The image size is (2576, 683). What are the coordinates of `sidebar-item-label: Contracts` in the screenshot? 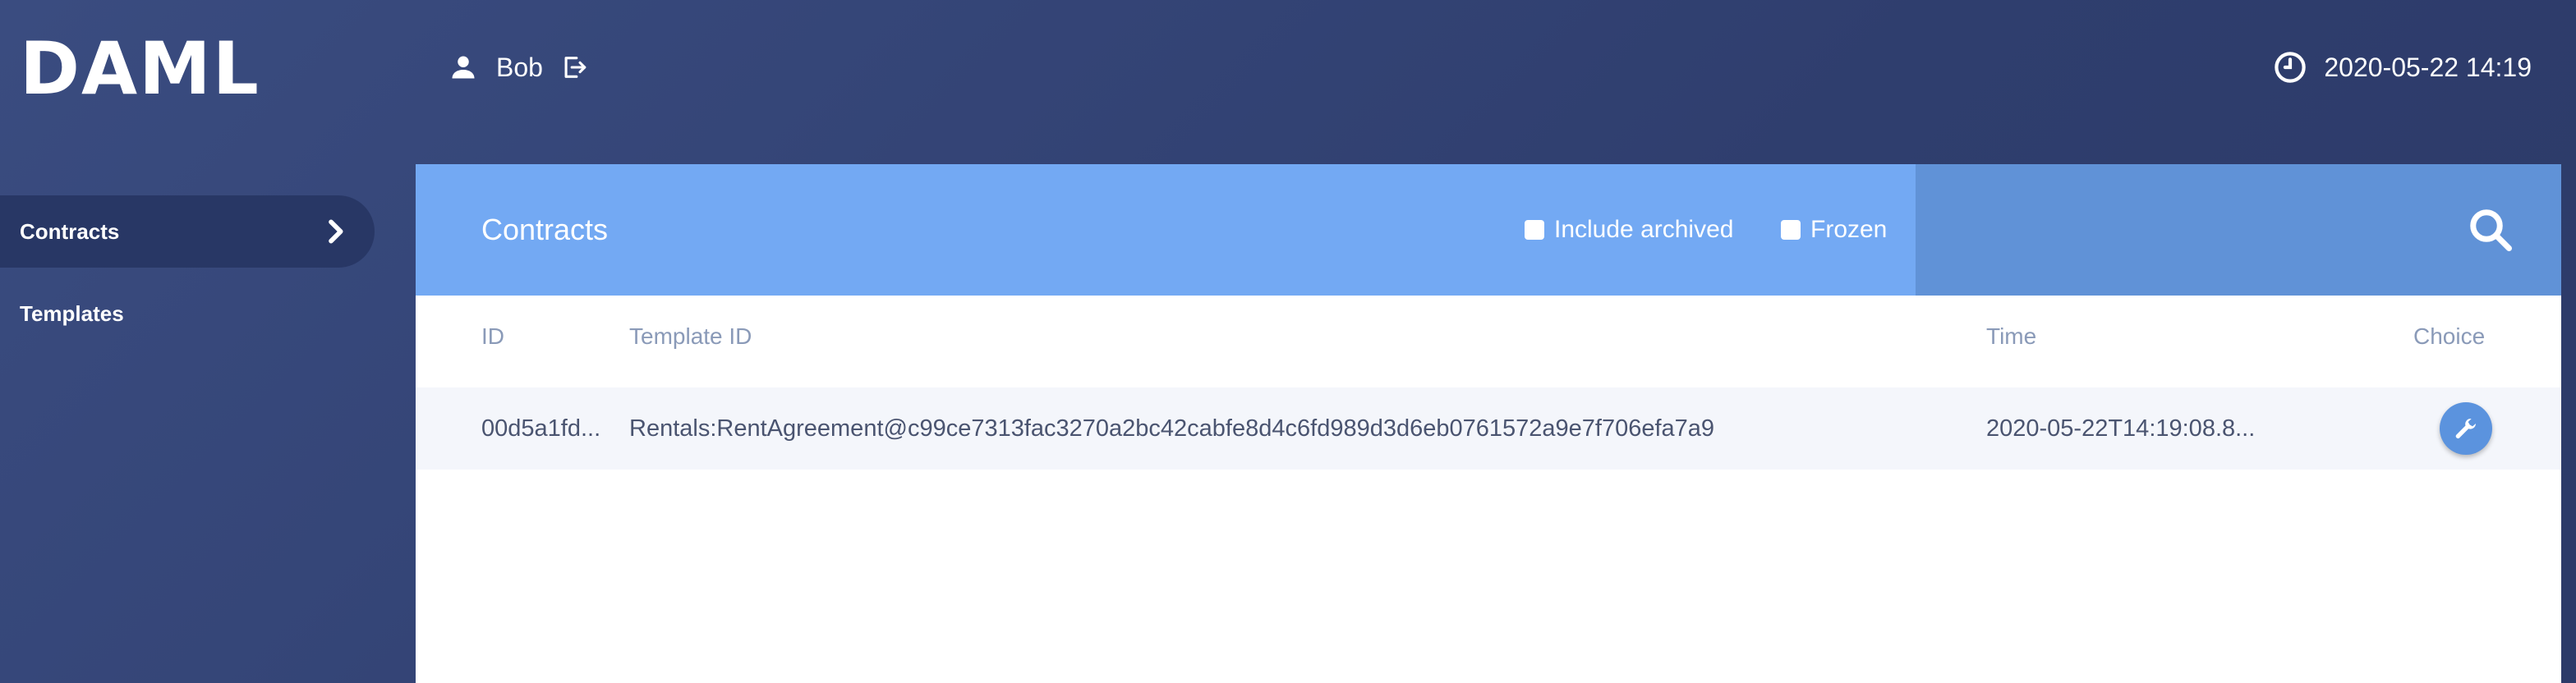 It's located at (70, 231).